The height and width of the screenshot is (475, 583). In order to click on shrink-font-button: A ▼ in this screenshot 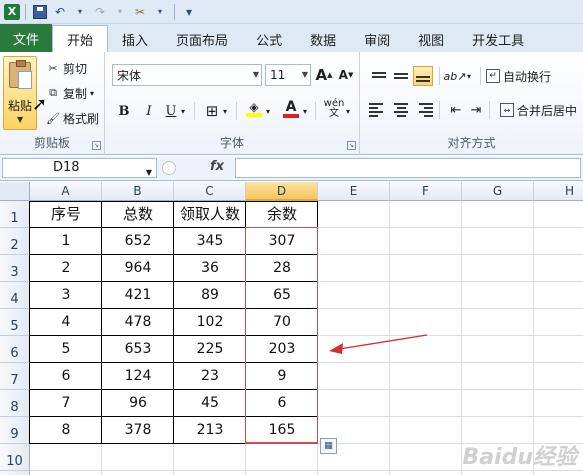, I will do `click(346, 75)`.